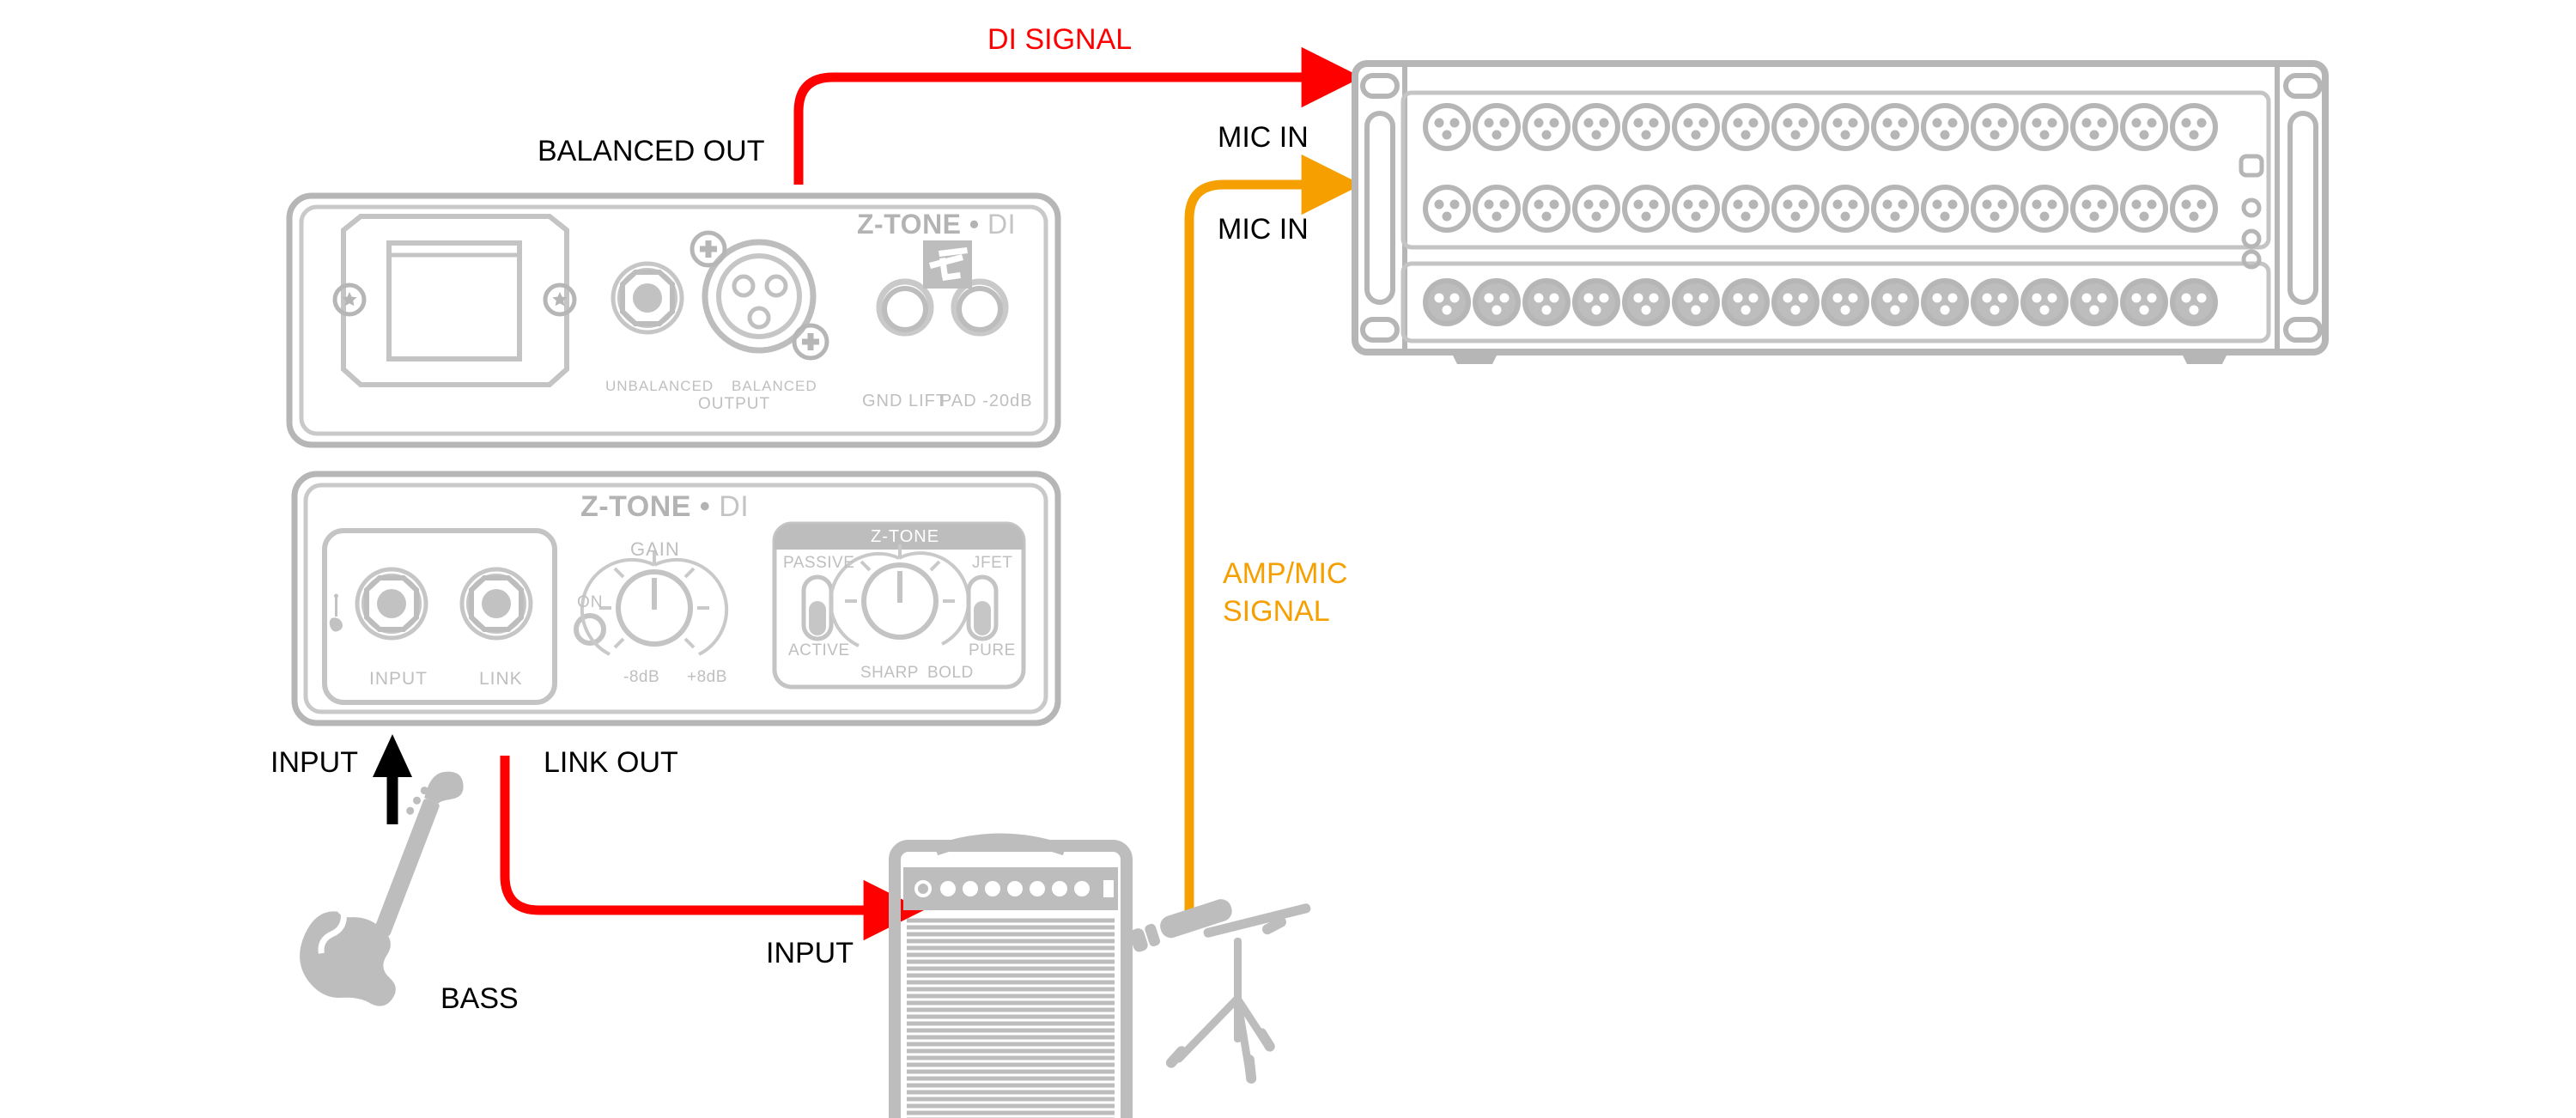  I want to click on on-led-label: ON, so click(590, 602).